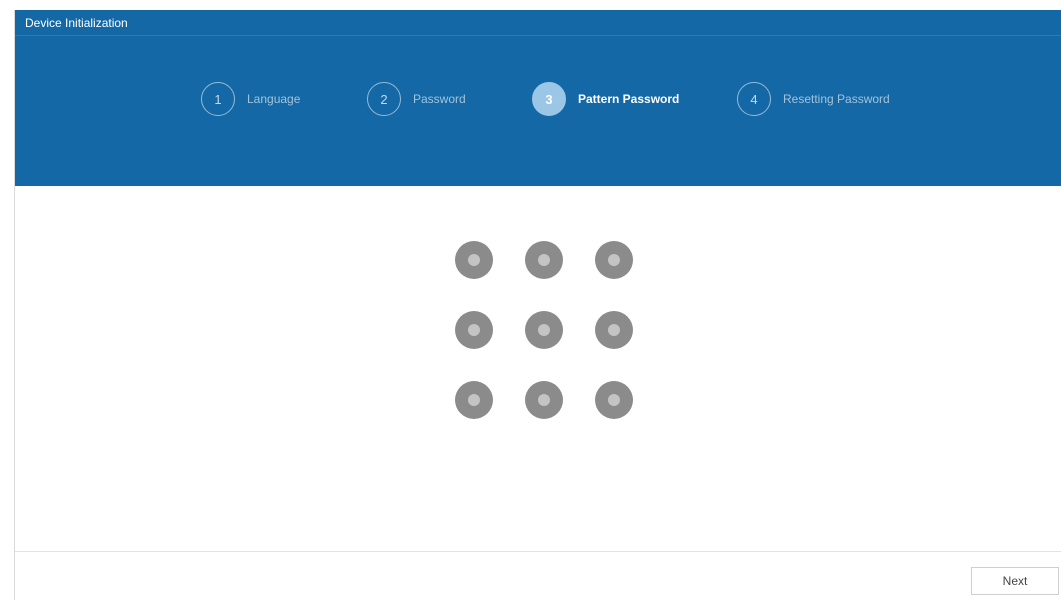 This screenshot has height=600, width=1061. What do you see at coordinates (274, 99) in the screenshot?
I see `step-label: Language` at bounding box center [274, 99].